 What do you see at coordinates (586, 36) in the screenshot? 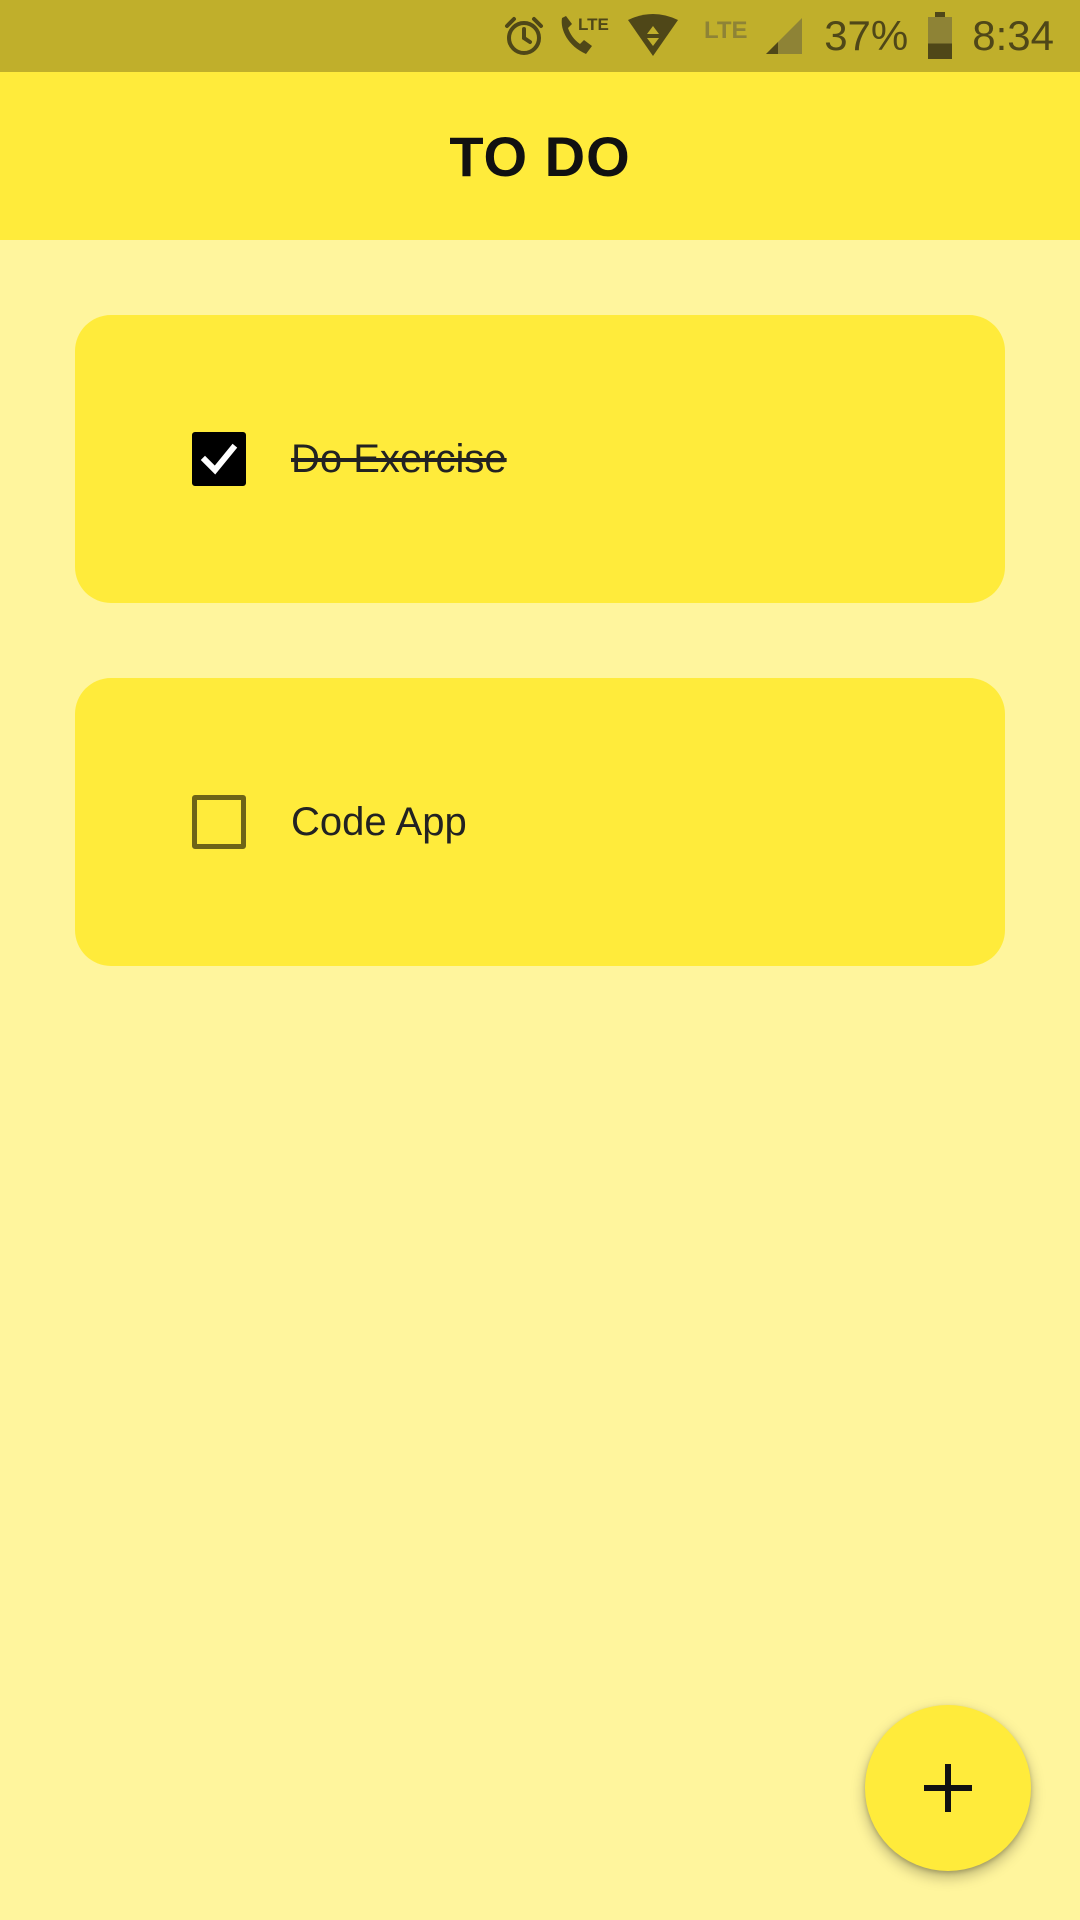
I see `lte-call-icon: LTE` at bounding box center [586, 36].